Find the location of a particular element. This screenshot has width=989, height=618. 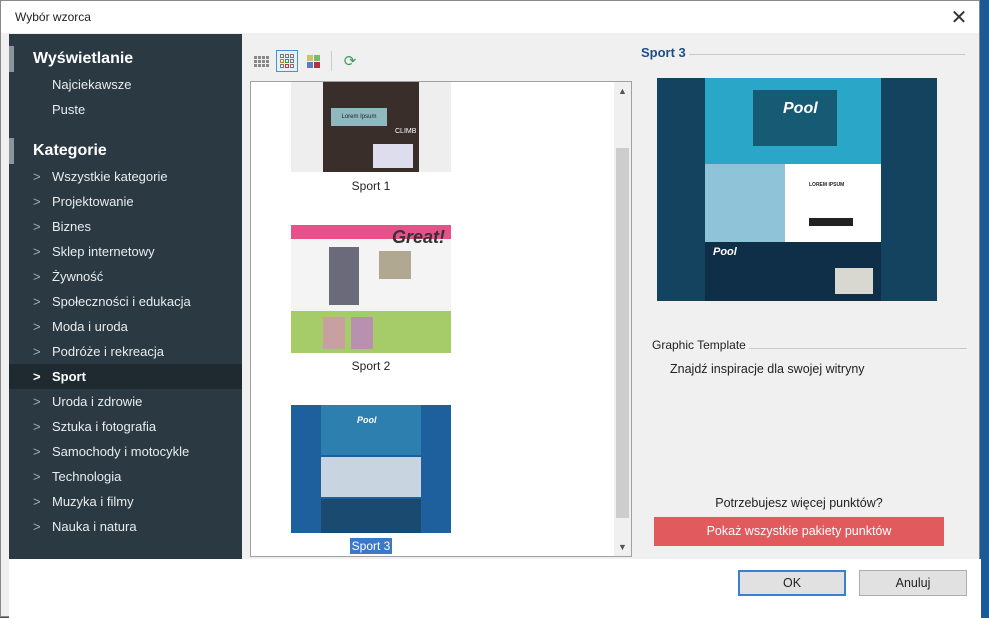

template-label: Sport 3 is located at coordinates (371, 546).